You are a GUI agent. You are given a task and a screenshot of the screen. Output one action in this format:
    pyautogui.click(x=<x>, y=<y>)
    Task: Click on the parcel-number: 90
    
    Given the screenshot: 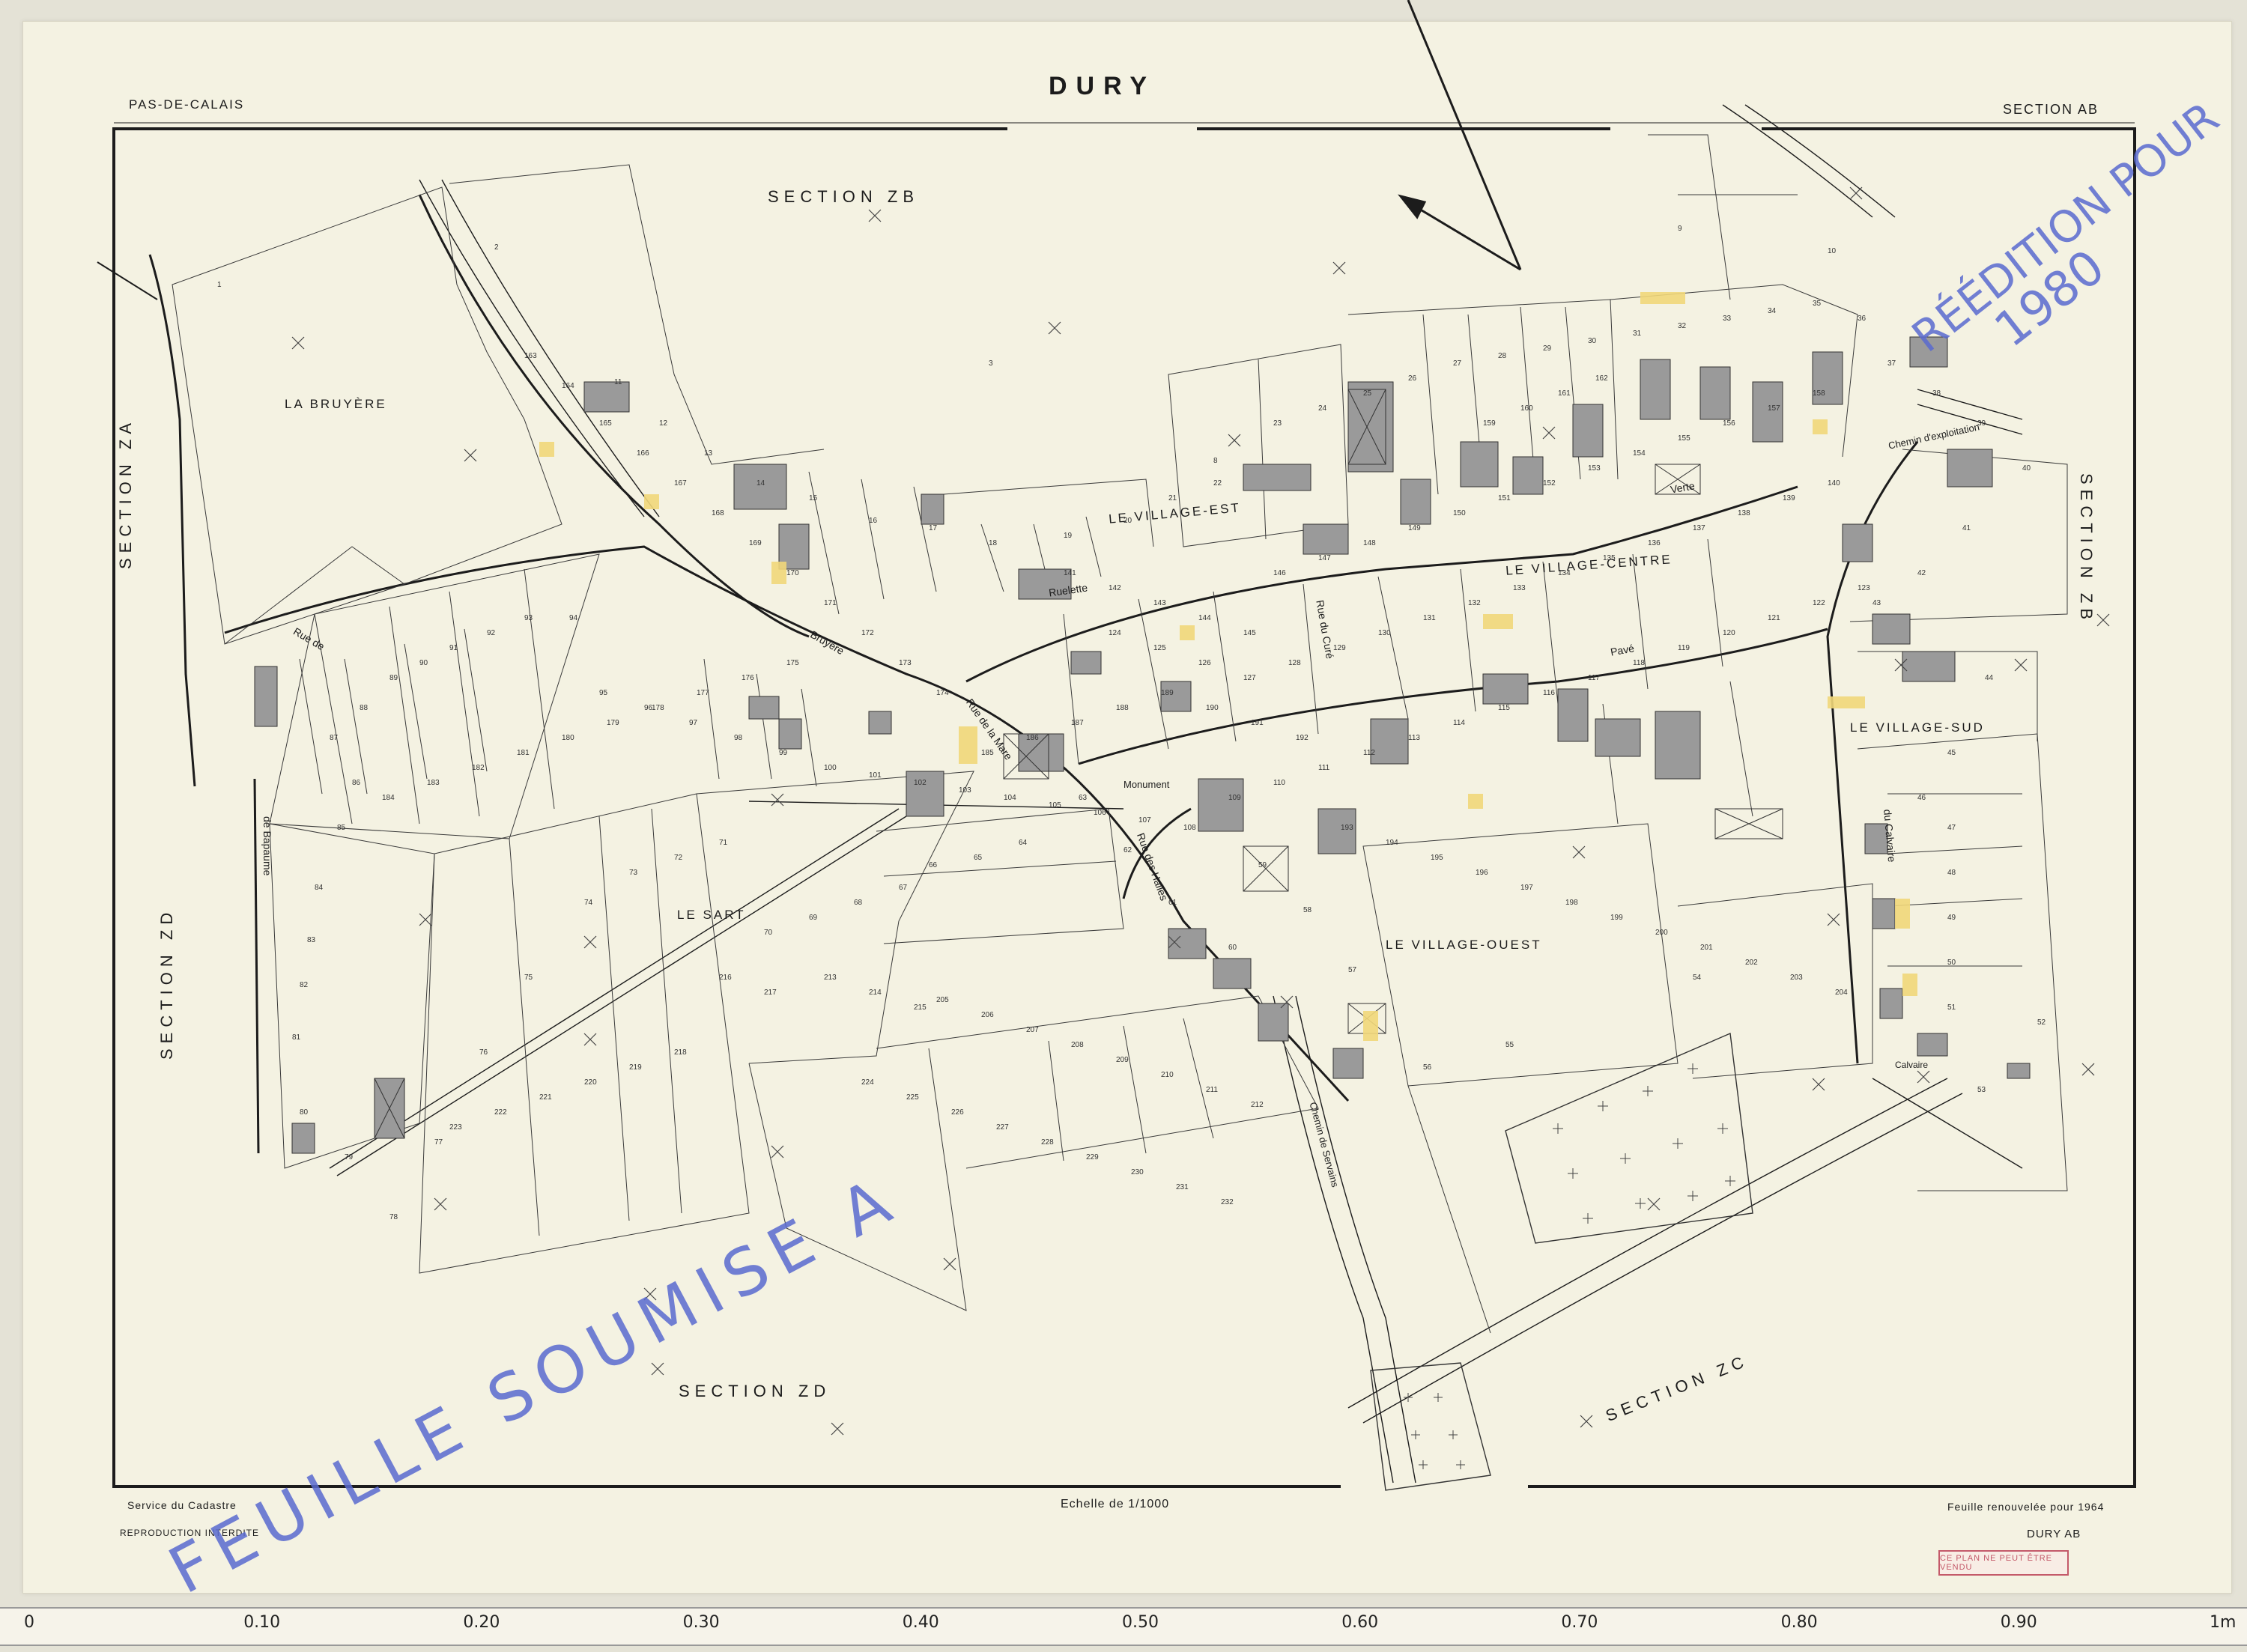 What is the action you would take?
    pyautogui.click(x=423, y=663)
    